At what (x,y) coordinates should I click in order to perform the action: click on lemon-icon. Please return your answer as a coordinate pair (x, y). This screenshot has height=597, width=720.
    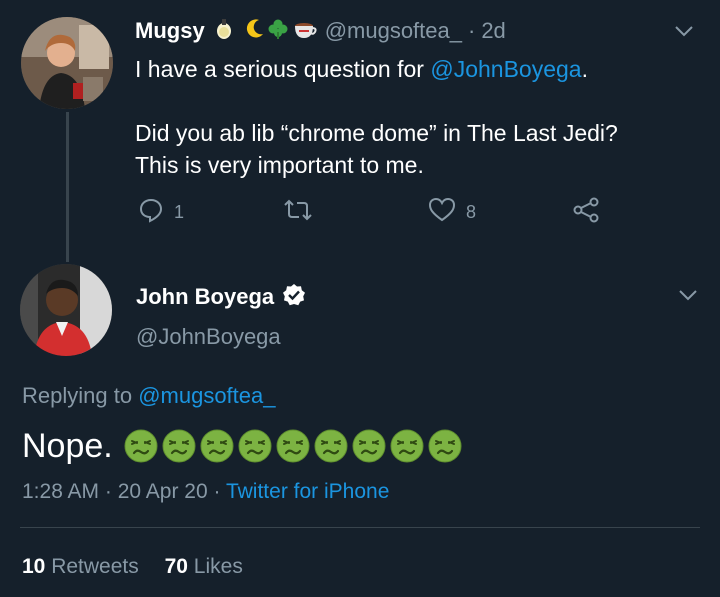
    Looking at the image, I should click on (224, 31).